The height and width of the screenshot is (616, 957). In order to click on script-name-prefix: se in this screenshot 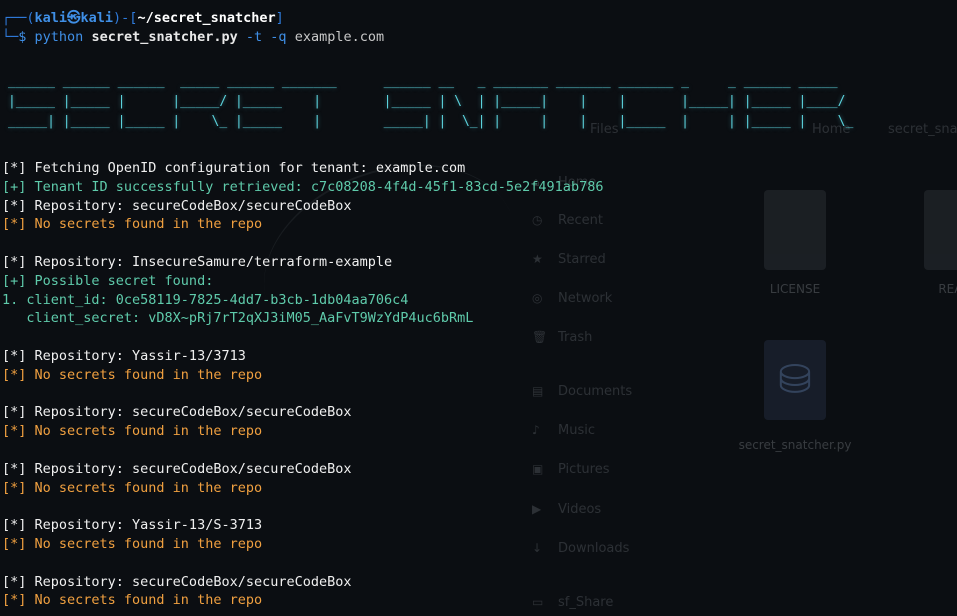, I will do `click(99, 37)`.